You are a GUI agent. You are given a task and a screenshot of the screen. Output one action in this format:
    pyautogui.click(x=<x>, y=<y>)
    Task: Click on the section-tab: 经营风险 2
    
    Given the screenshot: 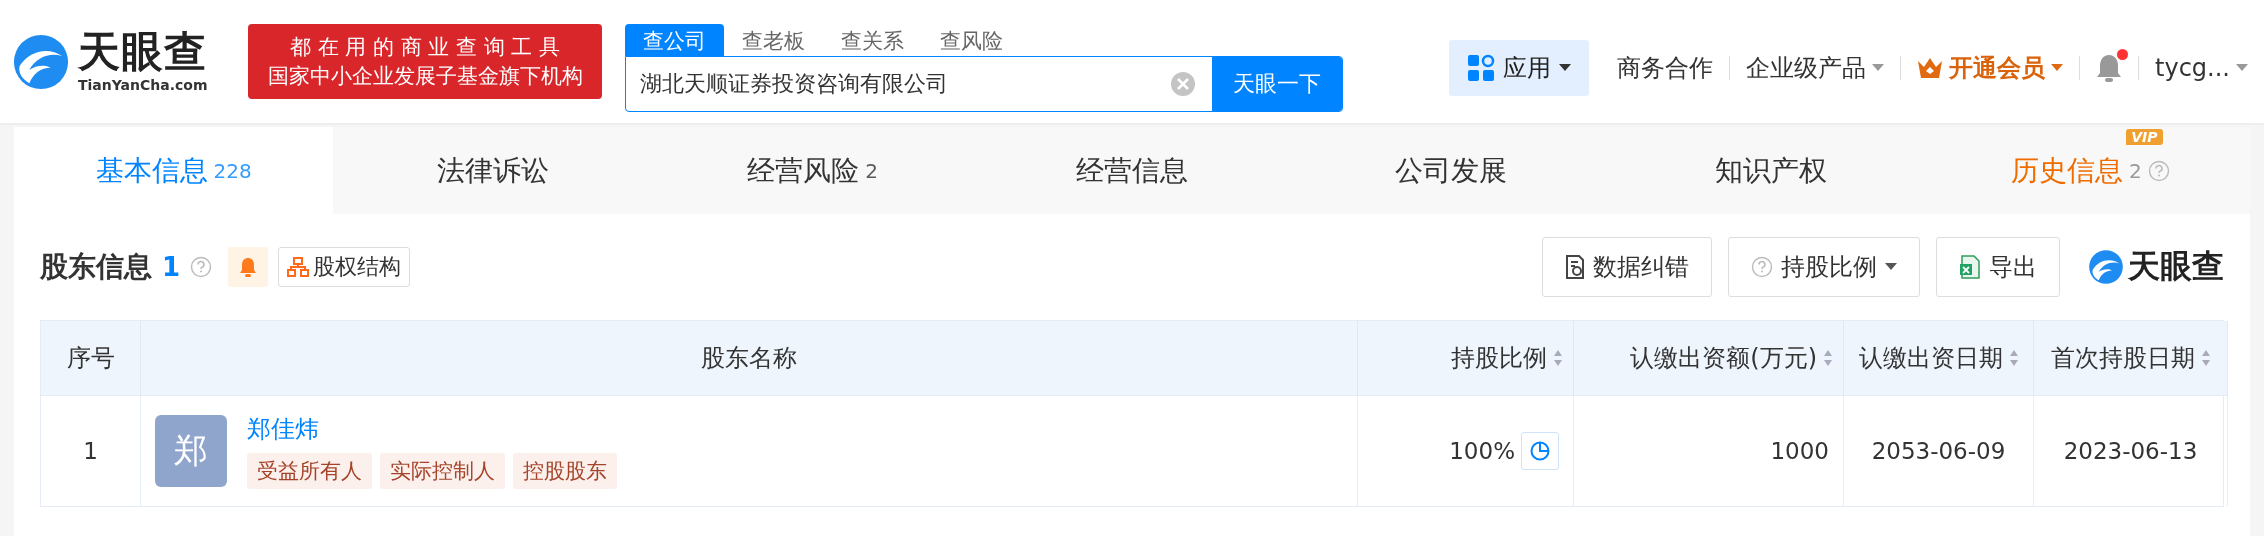 What is the action you would take?
    pyautogui.click(x=812, y=170)
    